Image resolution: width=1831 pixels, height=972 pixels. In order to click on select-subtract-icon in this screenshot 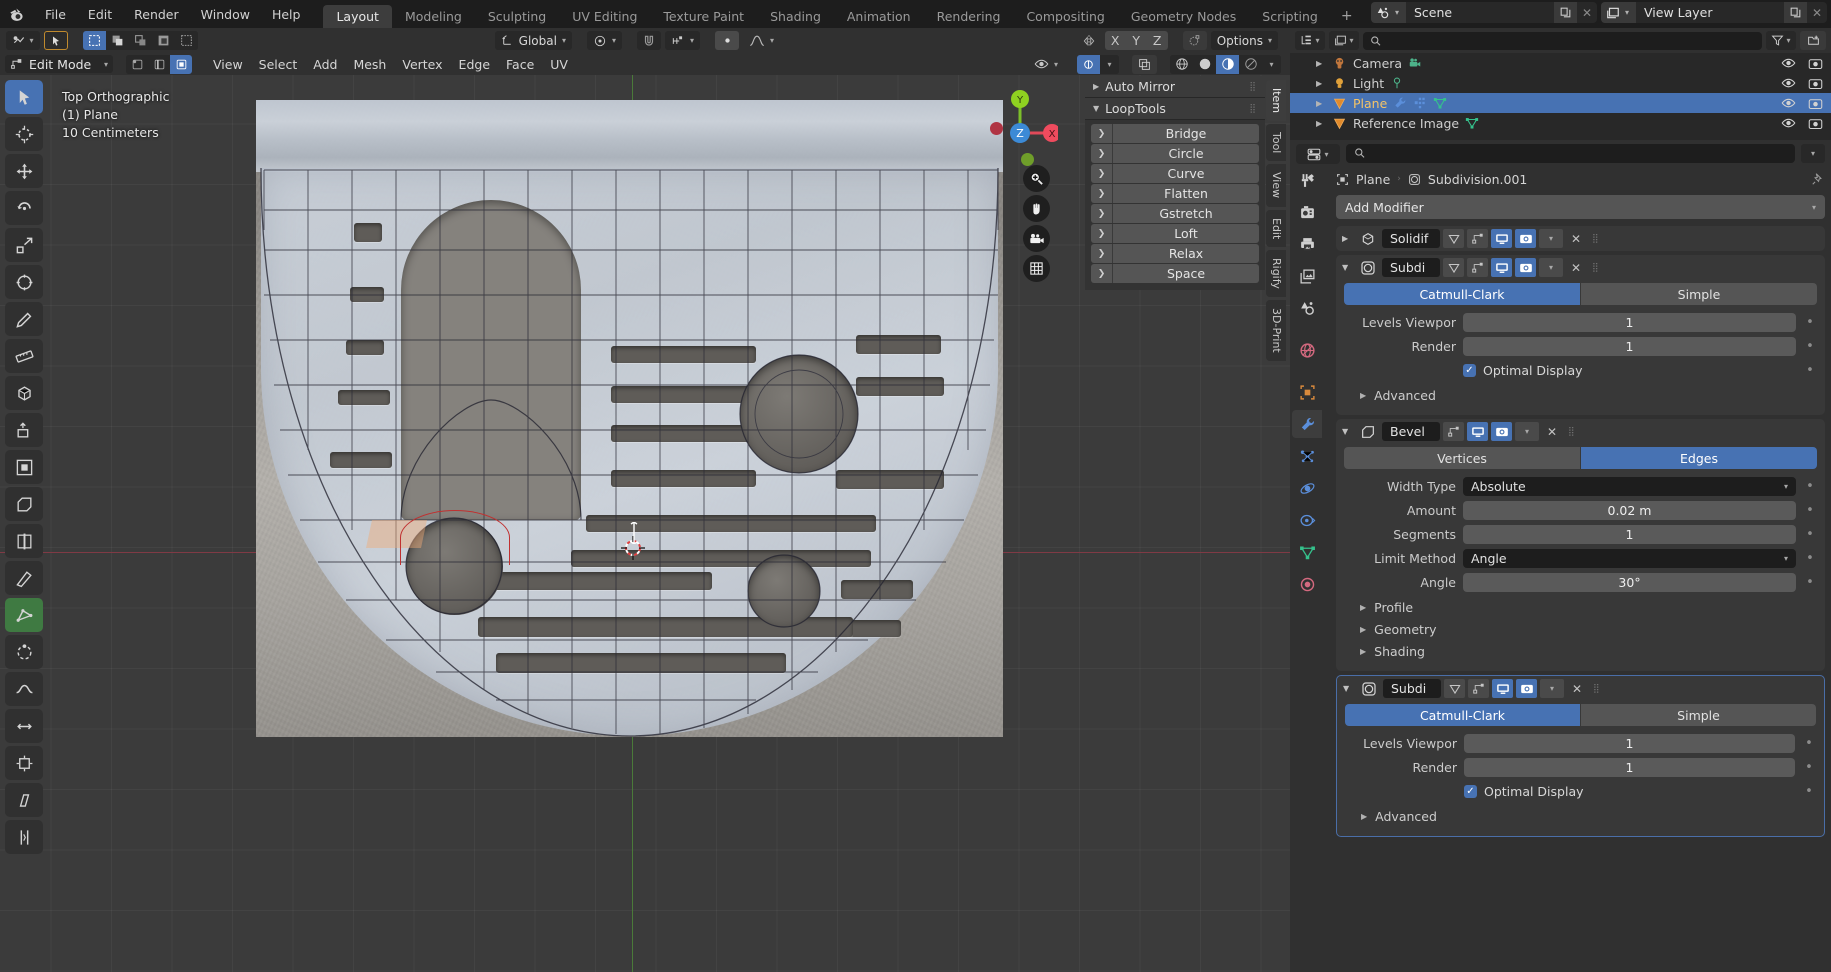, I will do `click(140, 40)`.